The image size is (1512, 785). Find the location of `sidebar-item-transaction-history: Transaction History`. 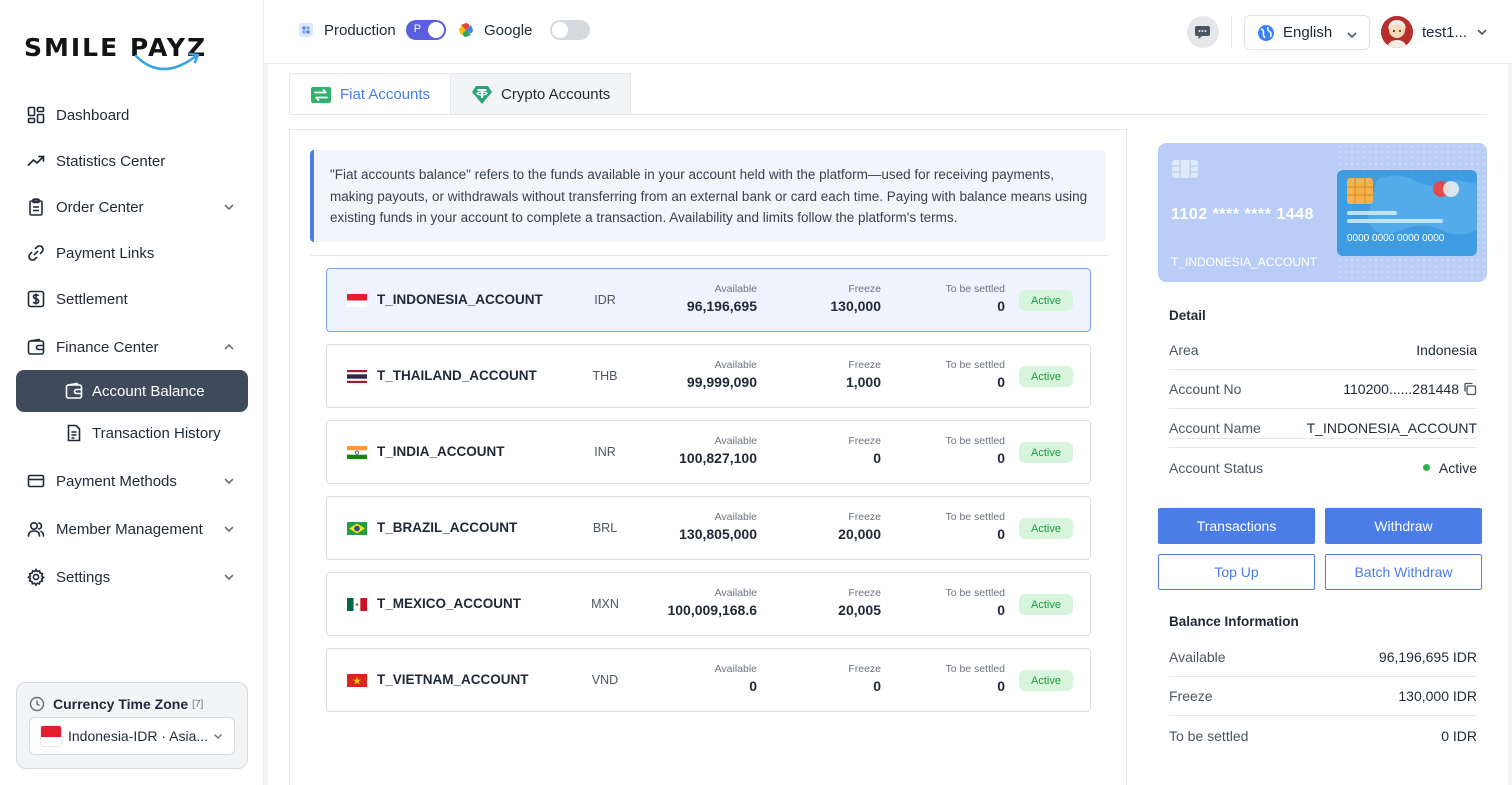

sidebar-item-transaction-history: Transaction History is located at coordinates (132, 433).